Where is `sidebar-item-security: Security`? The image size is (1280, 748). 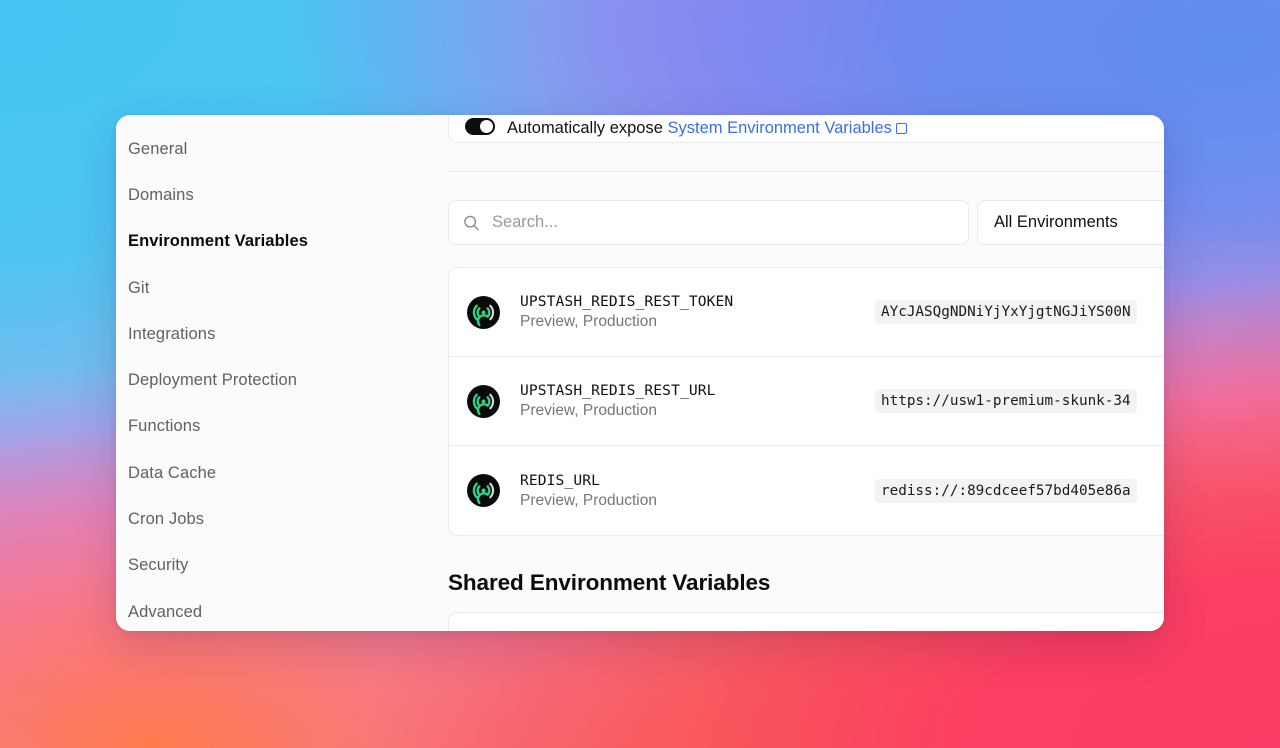
sidebar-item-security: Security is located at coordinates (288, 566).